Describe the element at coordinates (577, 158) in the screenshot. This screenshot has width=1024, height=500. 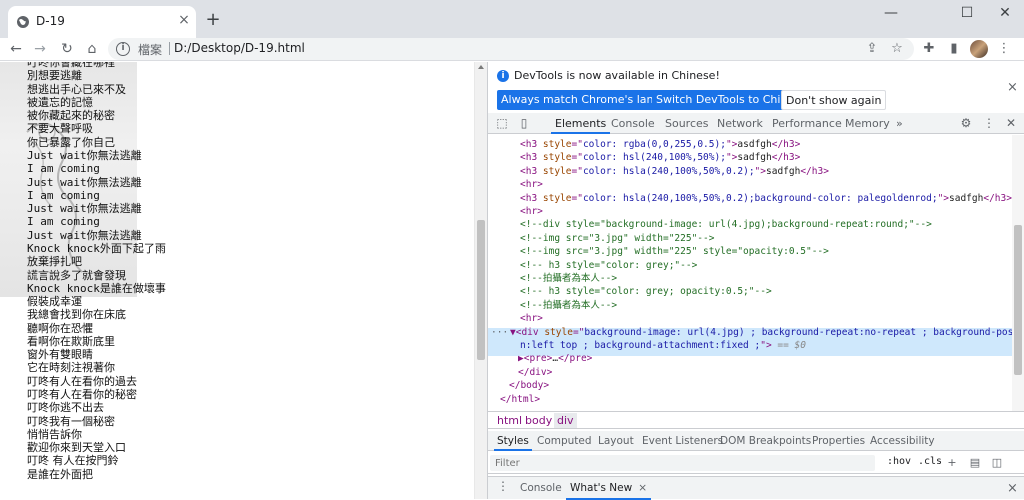
I see `dom-token: ="` at that location.